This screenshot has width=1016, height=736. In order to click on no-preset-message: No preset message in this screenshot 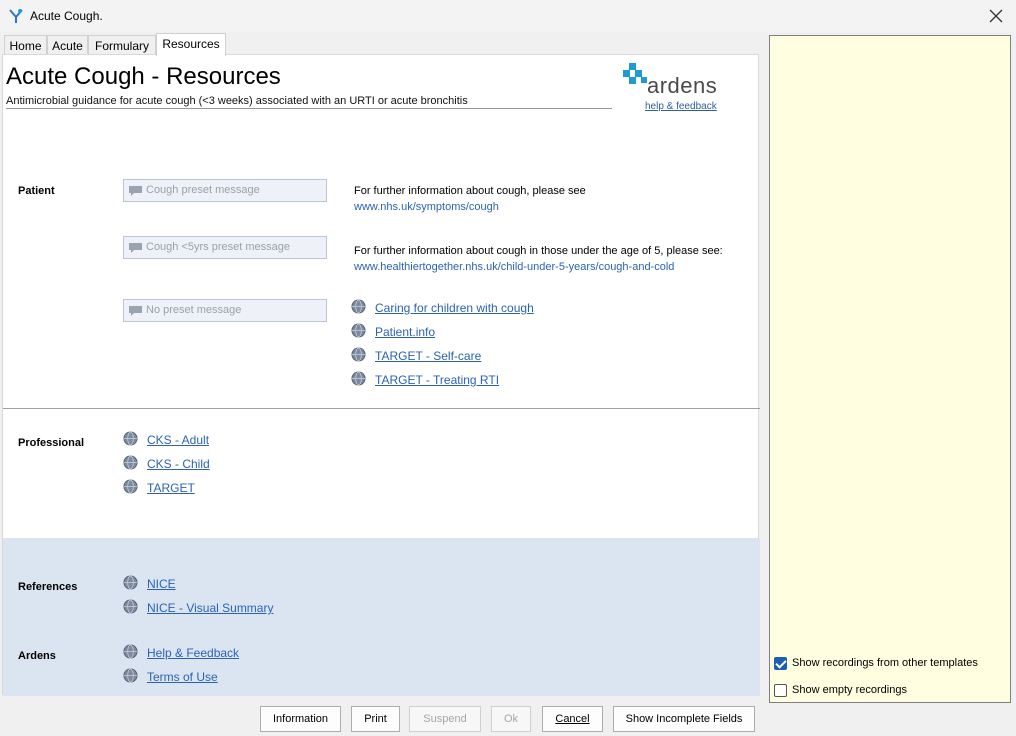, I will do `click(225, 310)`.